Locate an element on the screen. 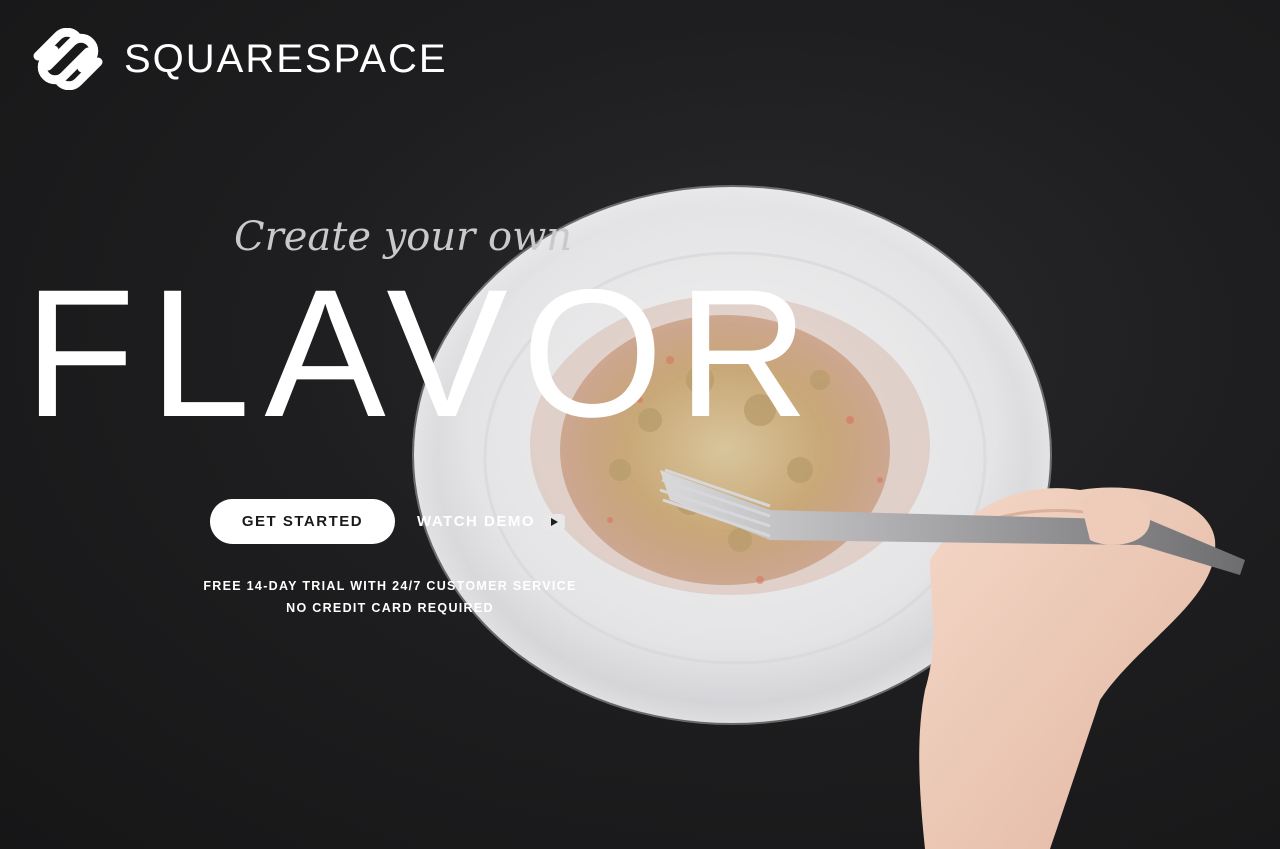 This screenshot has height=849, width=1280. get-started-button: GET STARTED is located at coordinates (302, 521).